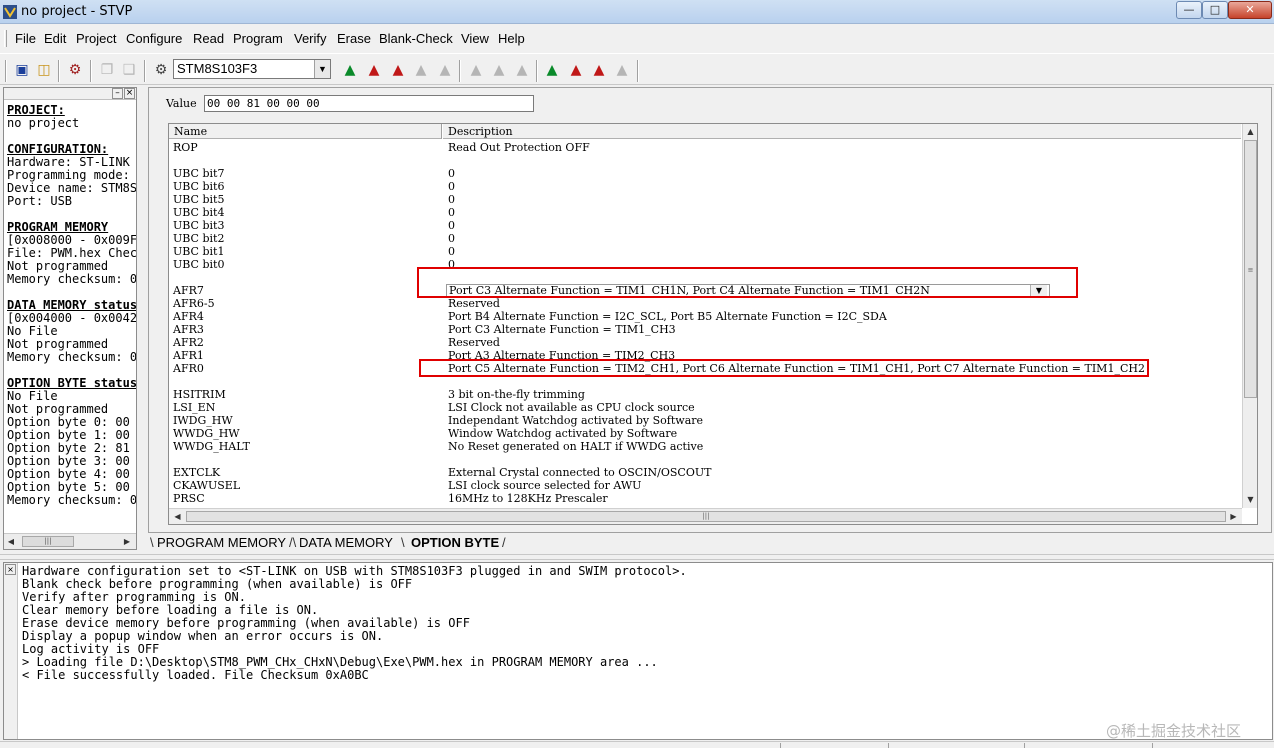 The image size is (1274, 748). What do you see at coordinates (22, 70) in the screenshot?
I see `save-icon: ▣` at bounding box center [22, 70].